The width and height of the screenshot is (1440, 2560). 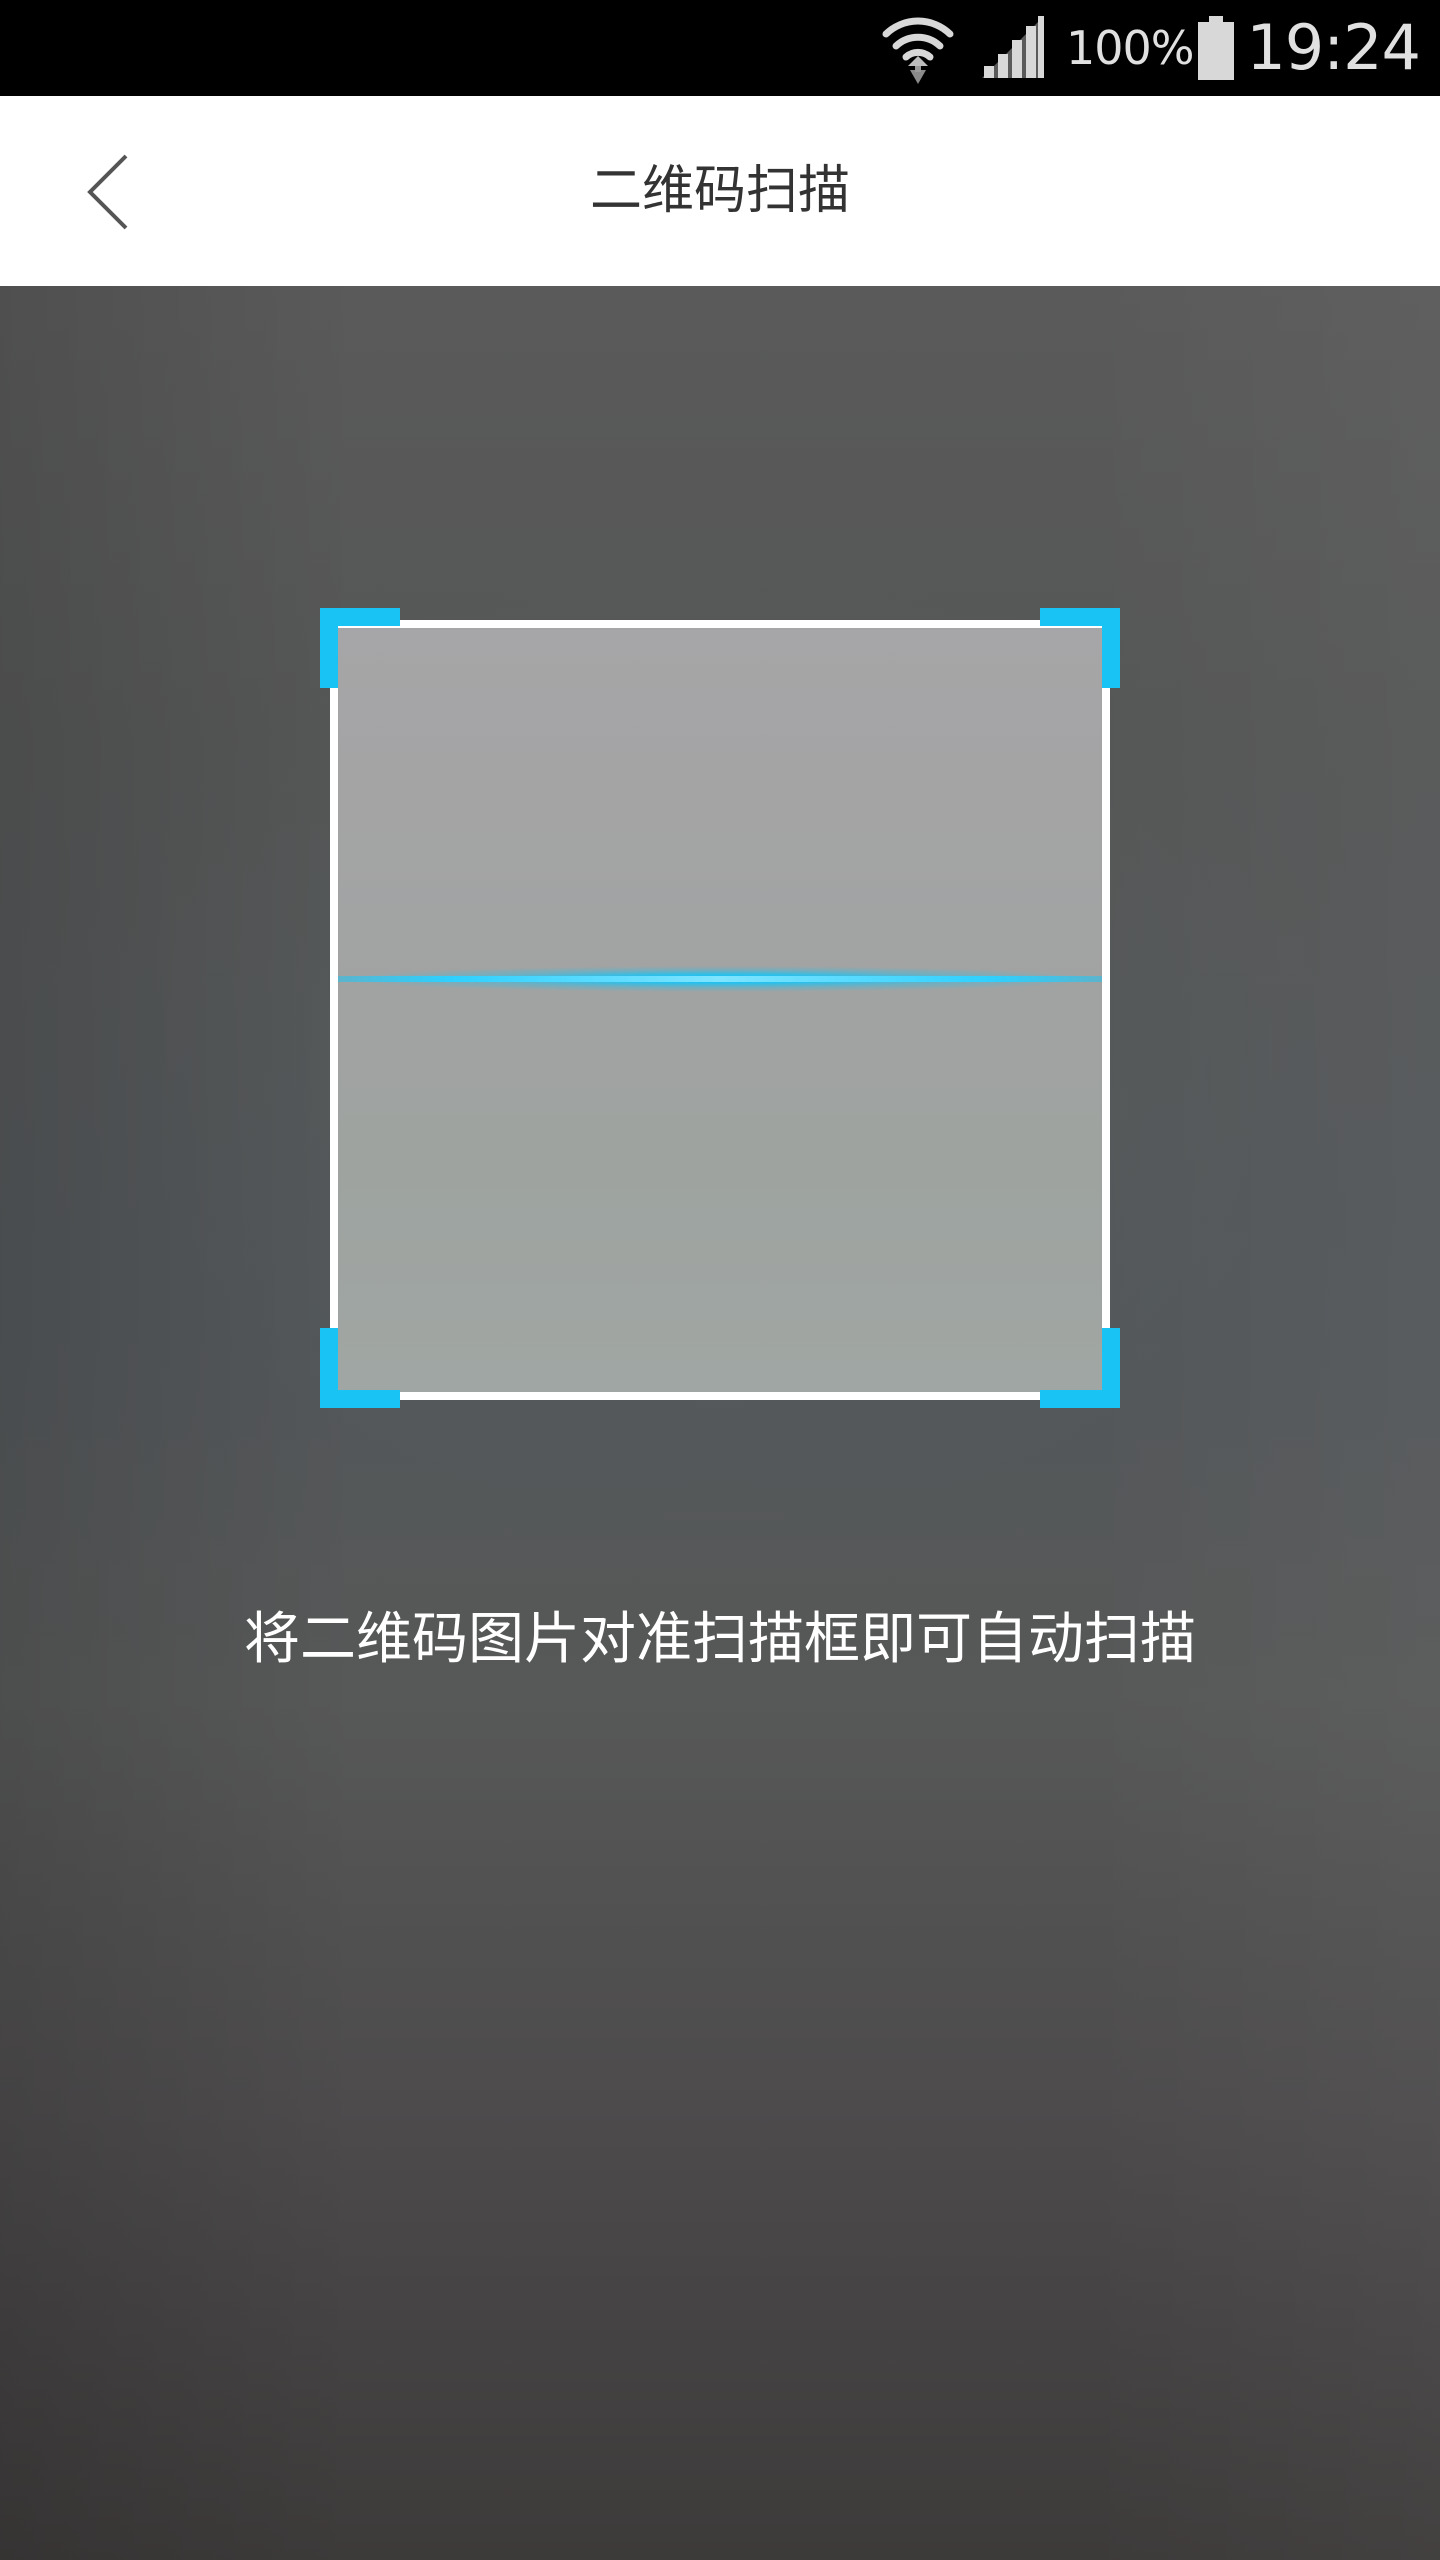 I want to click on battery-percentage: 100%, so click(x=1130, y=48).